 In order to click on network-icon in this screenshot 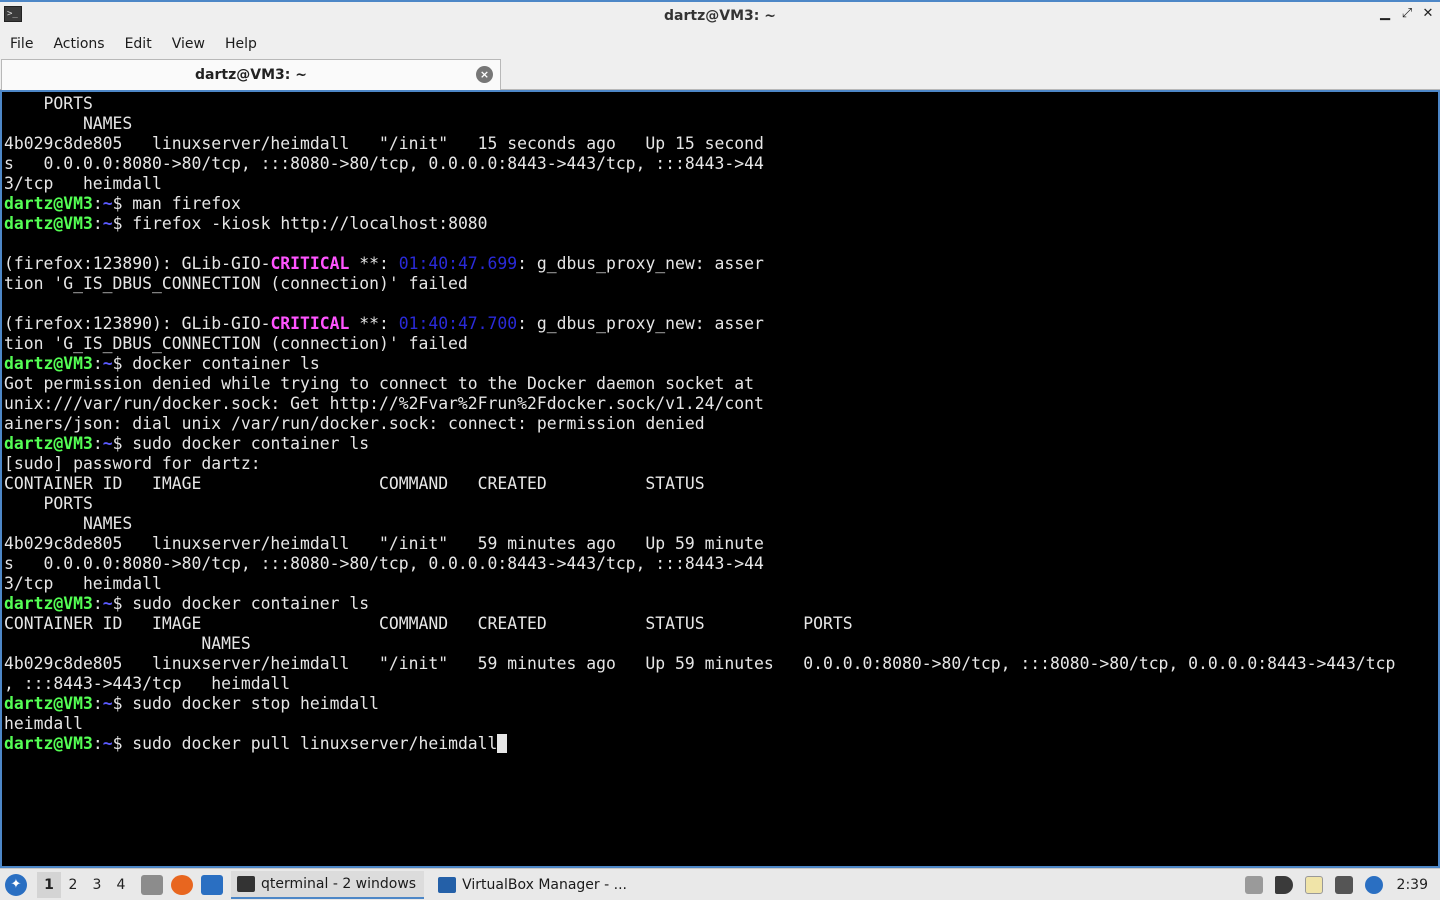, I will do `click(1343, 884)`.